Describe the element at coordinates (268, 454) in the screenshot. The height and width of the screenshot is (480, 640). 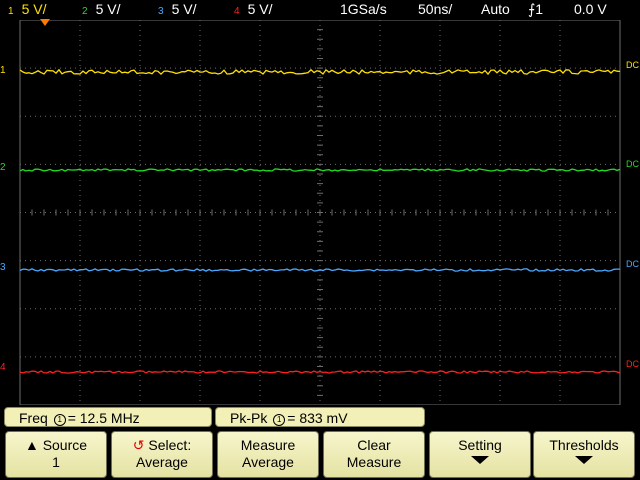
I see `measure-average-softkey: Measure Average` at that location.